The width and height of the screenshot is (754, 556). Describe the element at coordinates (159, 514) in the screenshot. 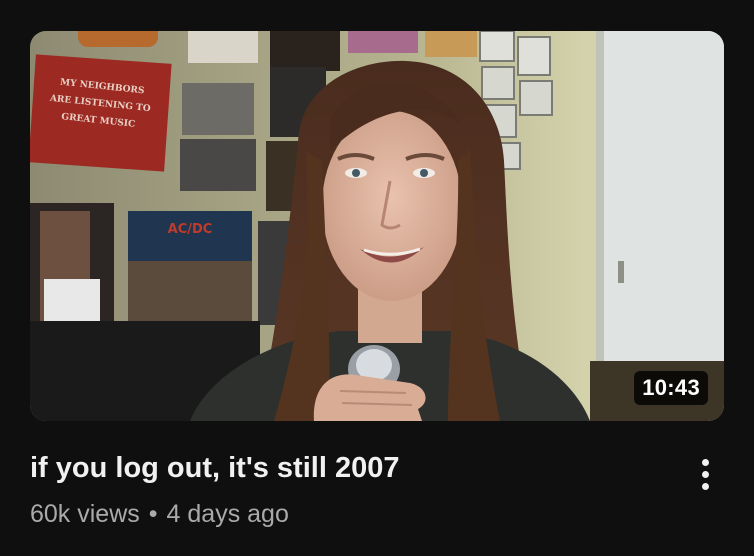

I see `video-metadata: 60k views • 4 days ago` at that location.